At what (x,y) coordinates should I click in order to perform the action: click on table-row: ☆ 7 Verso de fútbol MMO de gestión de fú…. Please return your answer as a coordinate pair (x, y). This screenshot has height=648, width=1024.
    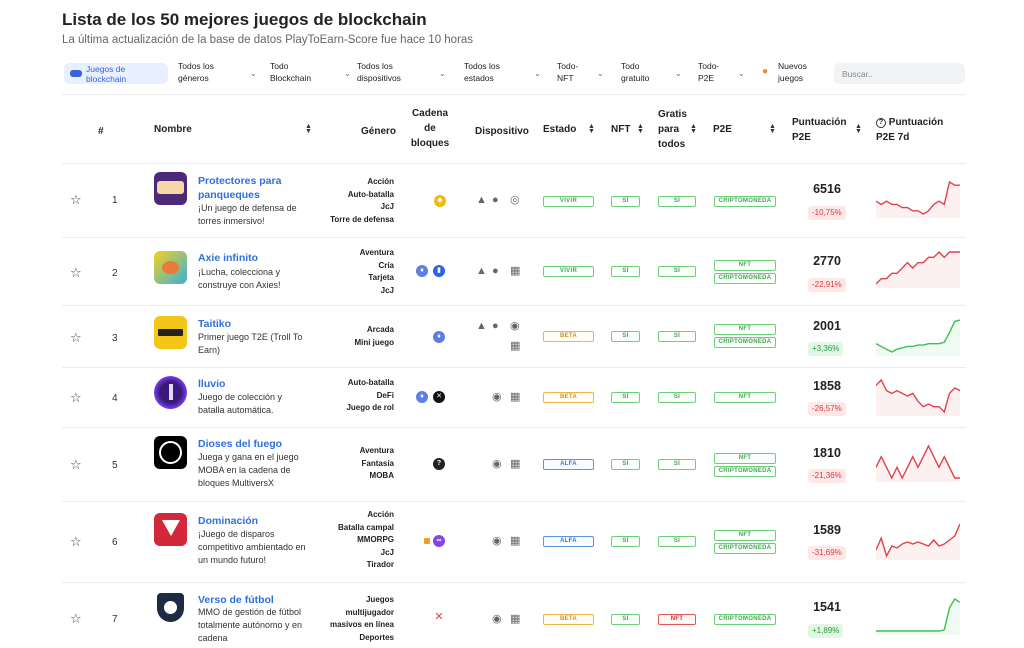
    Looking at the image, I should click on (514, 615).